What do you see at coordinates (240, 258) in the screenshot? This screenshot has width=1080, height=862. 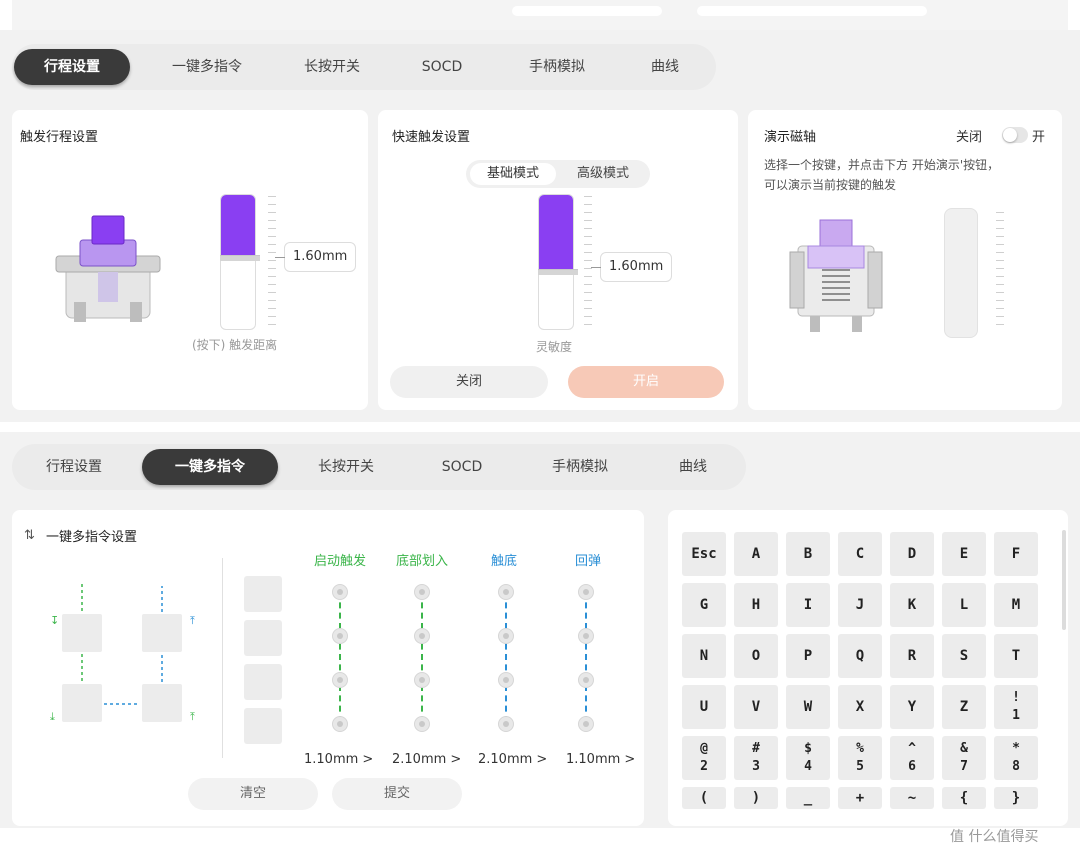 I see `trigger-slider-handle` at bounding box center [240, 258].